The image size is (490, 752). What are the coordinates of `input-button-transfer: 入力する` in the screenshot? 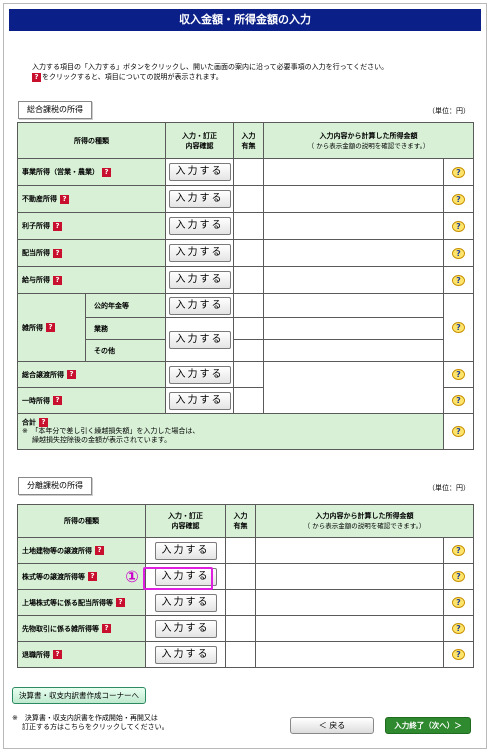 It's located at (199, 374).